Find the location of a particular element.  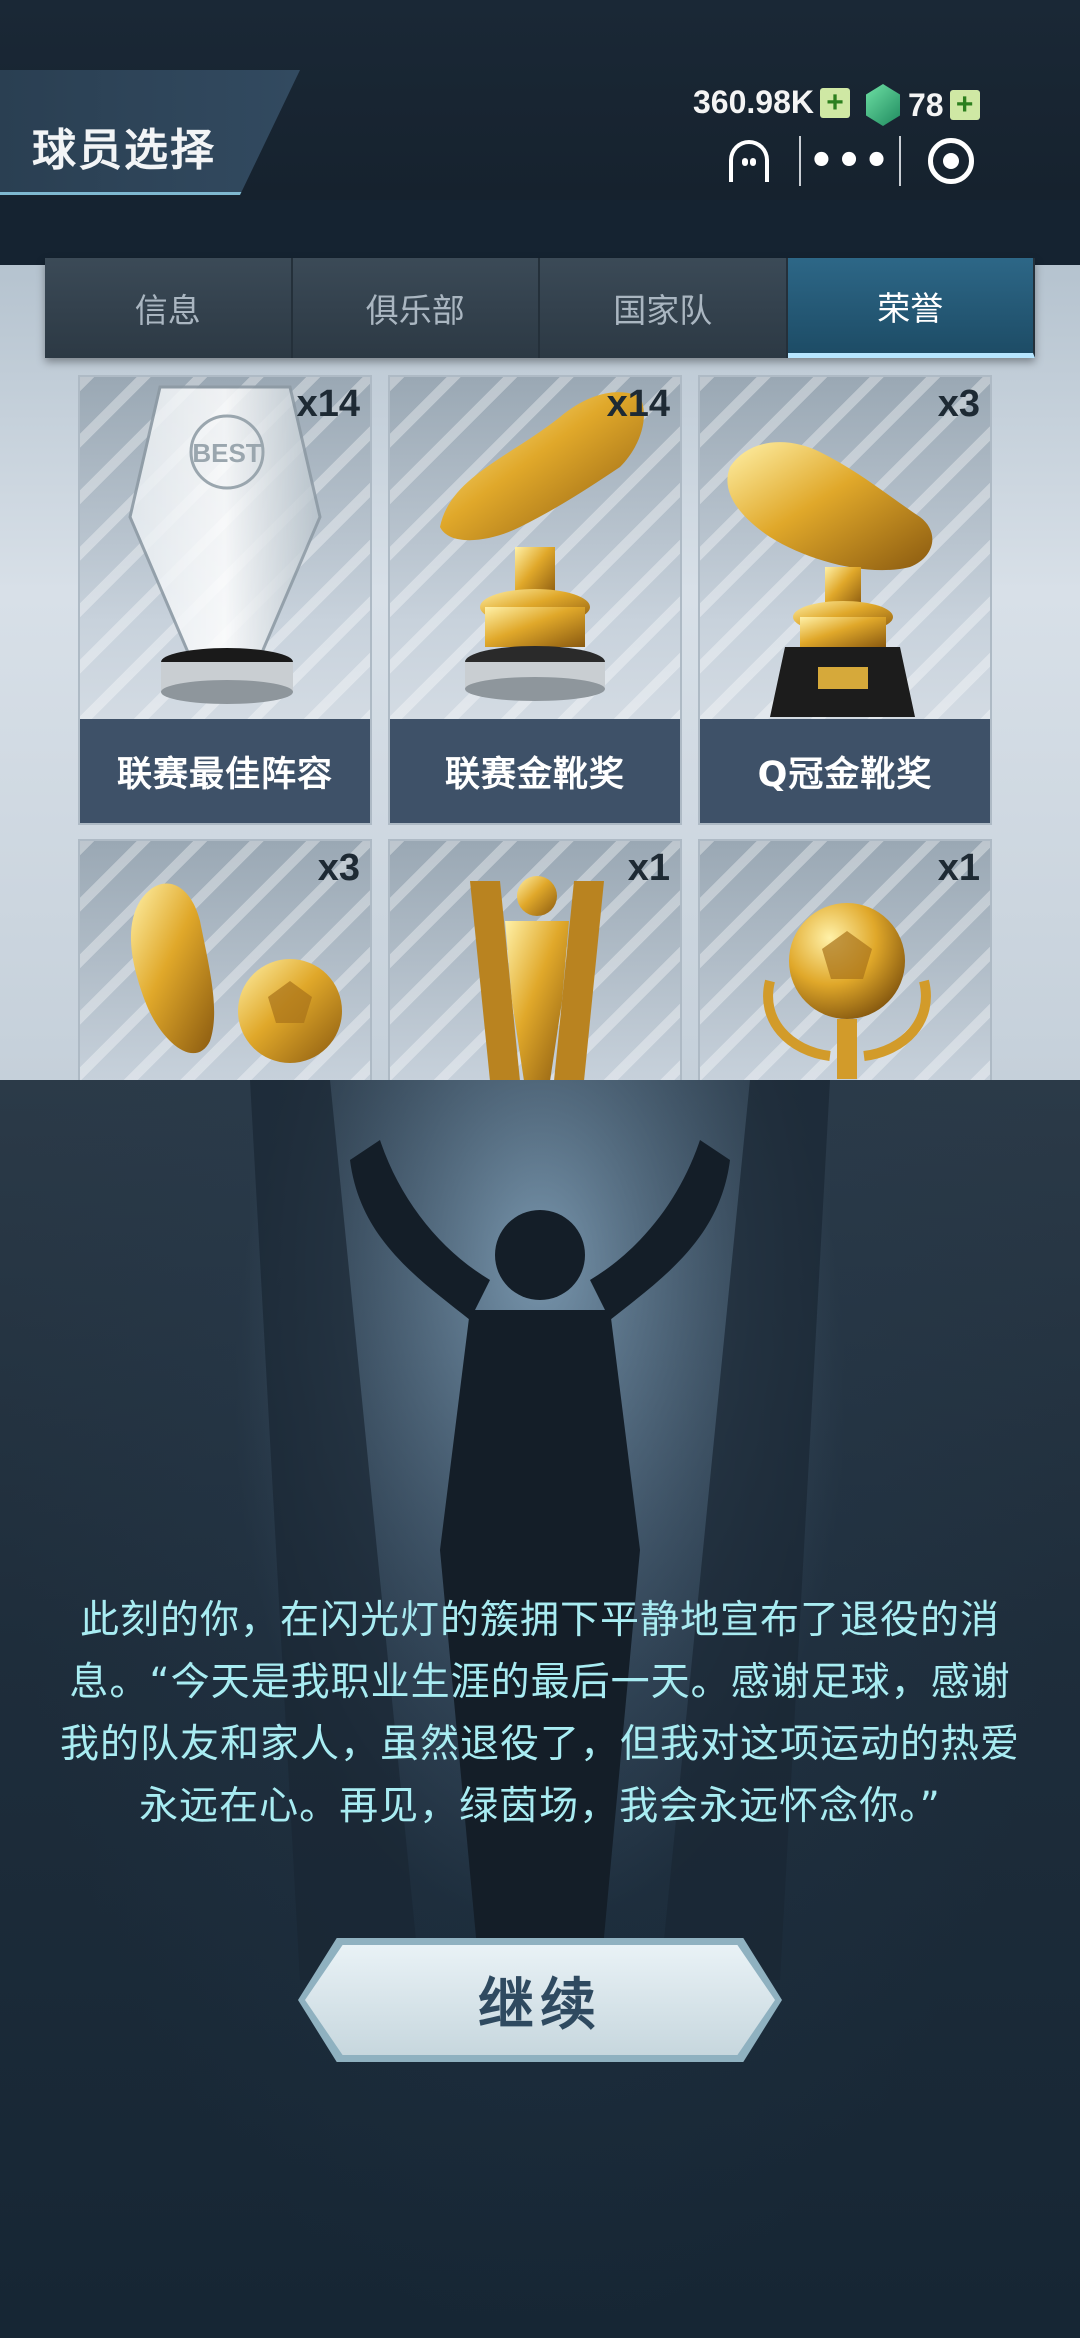

ghost-button is located at coordinates (749, 161).